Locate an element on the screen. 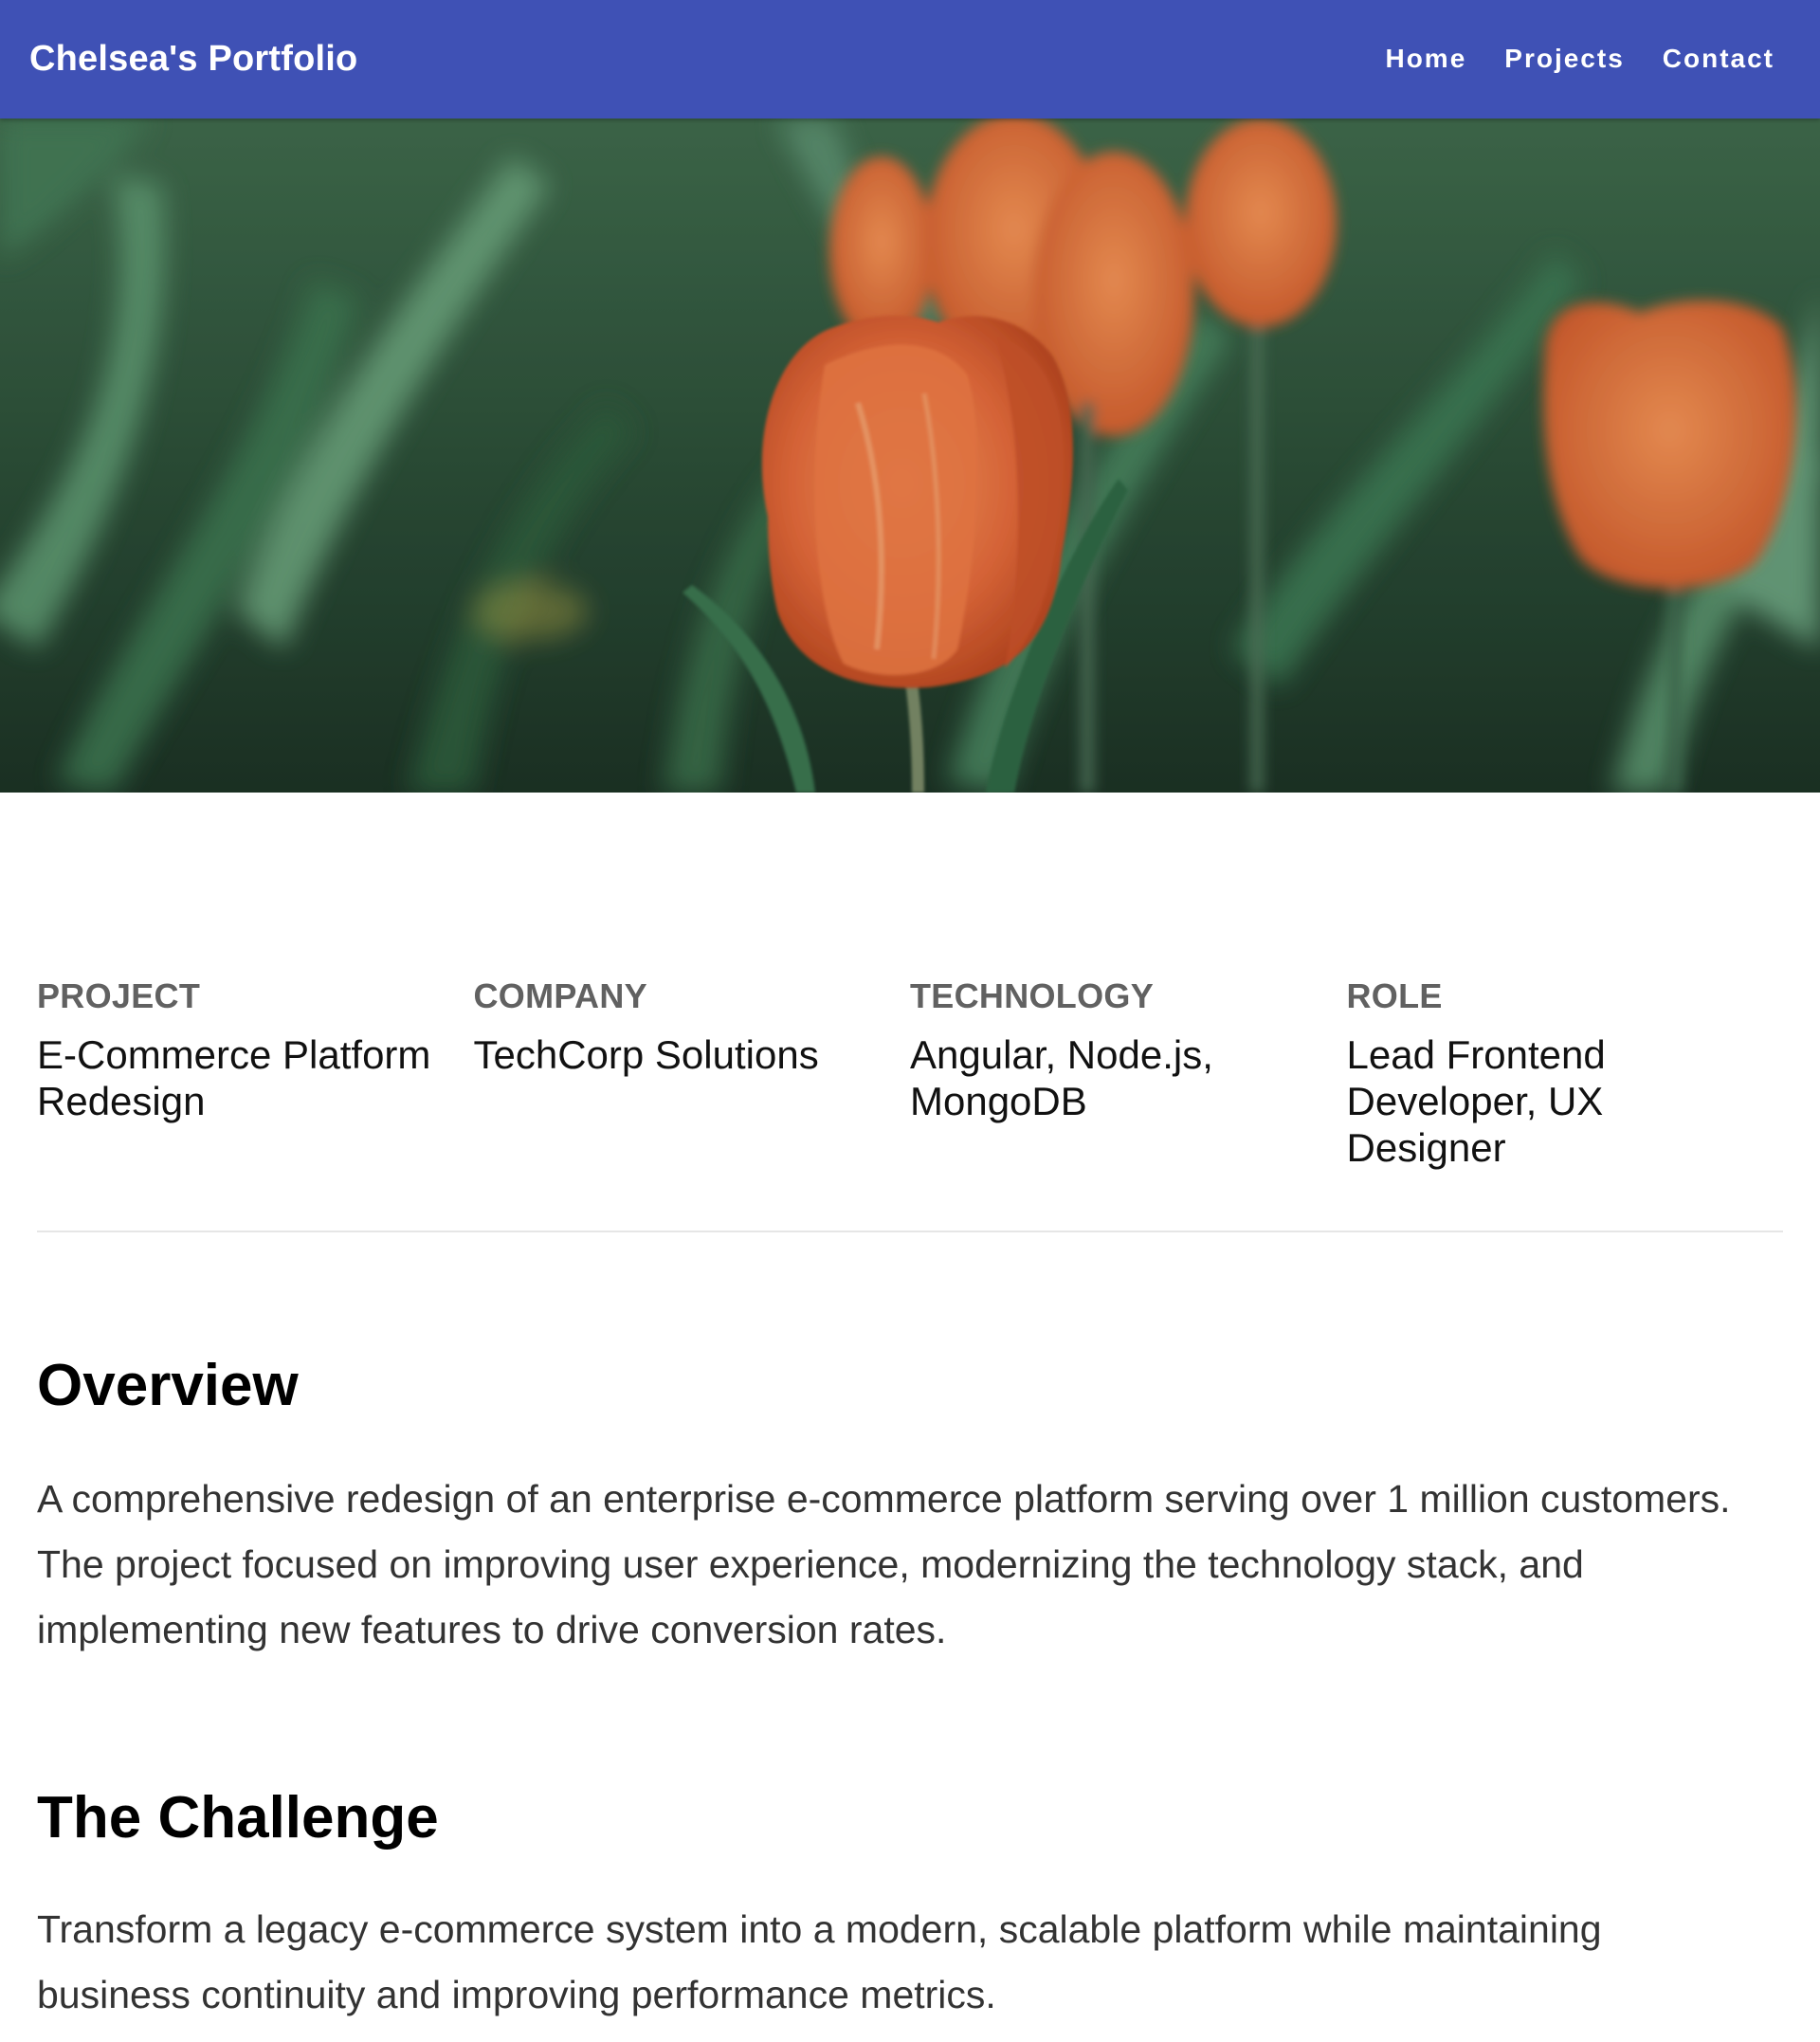 The width and height of the screenshot is (1820, 2042). meta-company: COMPANY TechCorp Solutions is located at coordinates (692, 1072).